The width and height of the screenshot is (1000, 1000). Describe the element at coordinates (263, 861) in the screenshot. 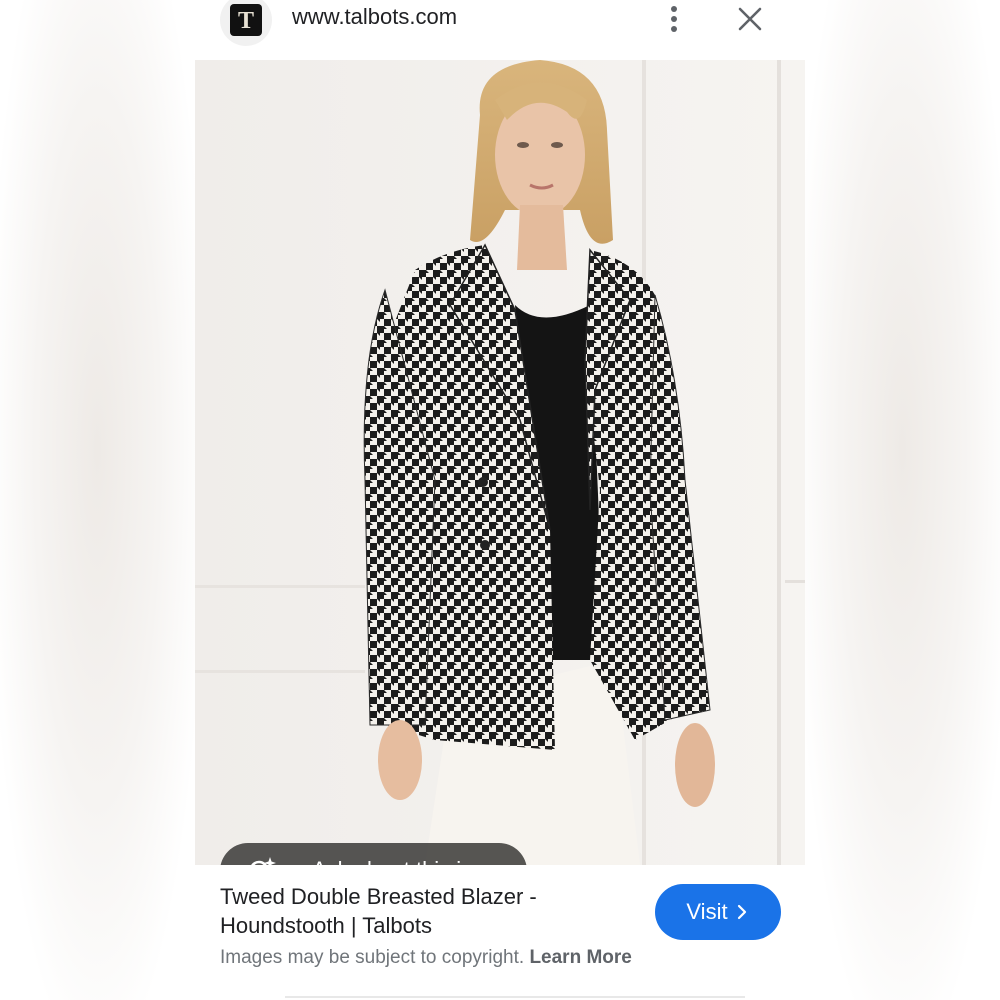

I see `lens-sparkle-icon` at that location.